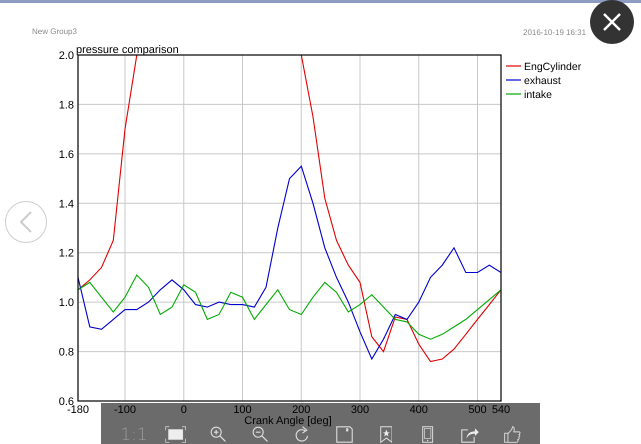 This screenshot has height=444, width=641. I want to click on share-icon, so click(470, 434).